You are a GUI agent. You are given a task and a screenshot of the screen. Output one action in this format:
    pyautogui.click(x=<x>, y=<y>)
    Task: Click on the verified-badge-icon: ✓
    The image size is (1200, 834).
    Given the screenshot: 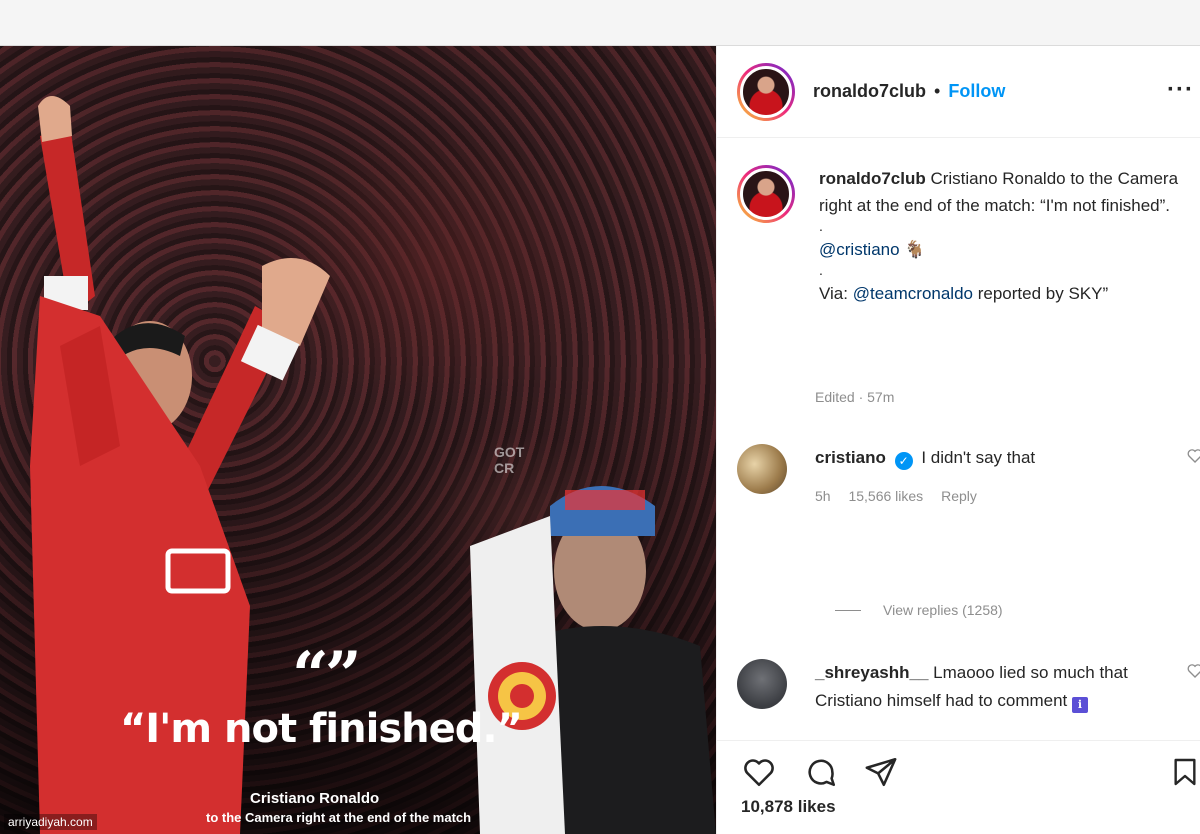 What is the action you would take?
    pyautogui.click(x=903, y=461)
    